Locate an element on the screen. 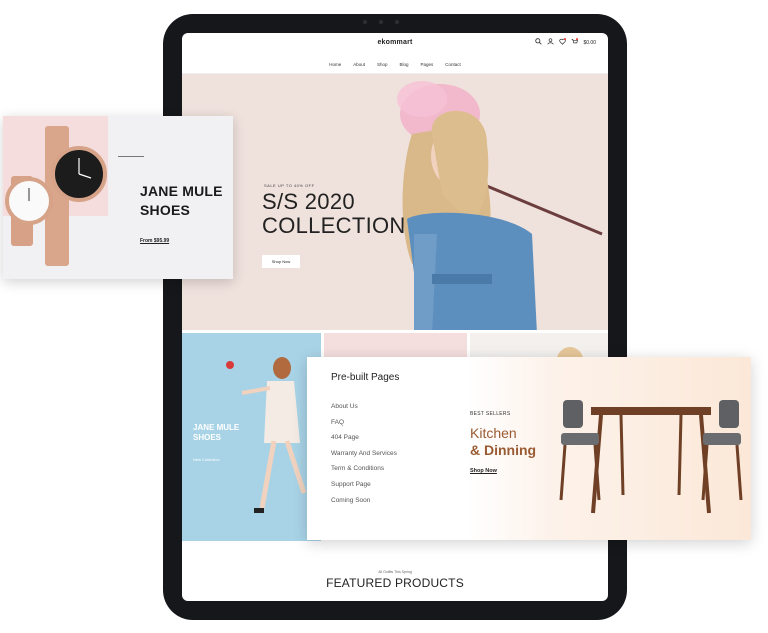  dining-table-image is located at coordinates (651, 457).